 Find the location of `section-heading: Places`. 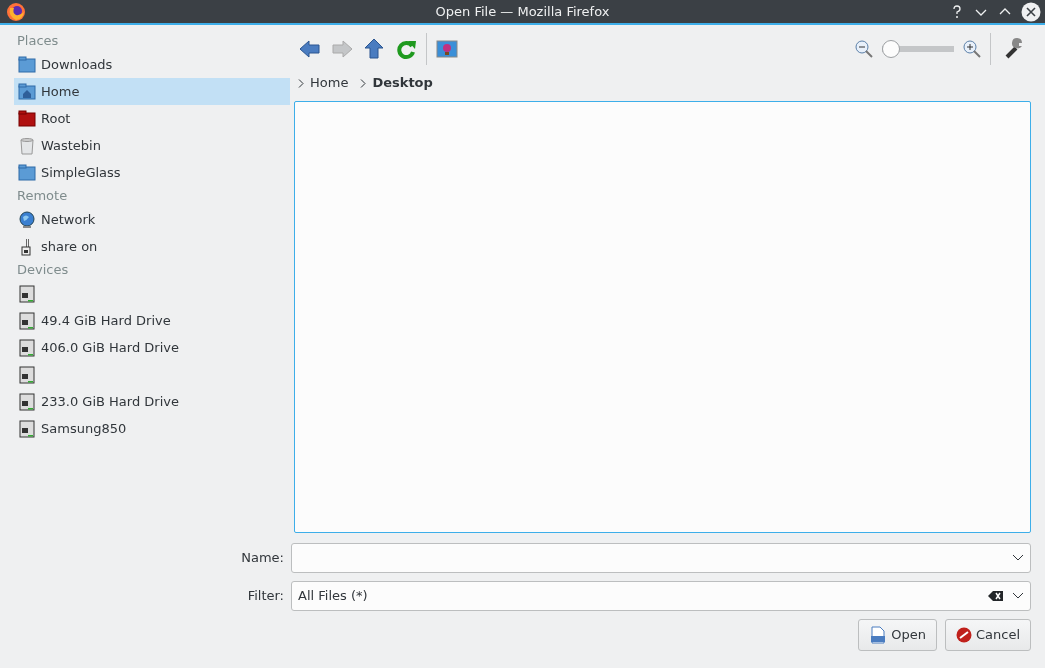

section-heading: Places is located at coordinates (38, 41).